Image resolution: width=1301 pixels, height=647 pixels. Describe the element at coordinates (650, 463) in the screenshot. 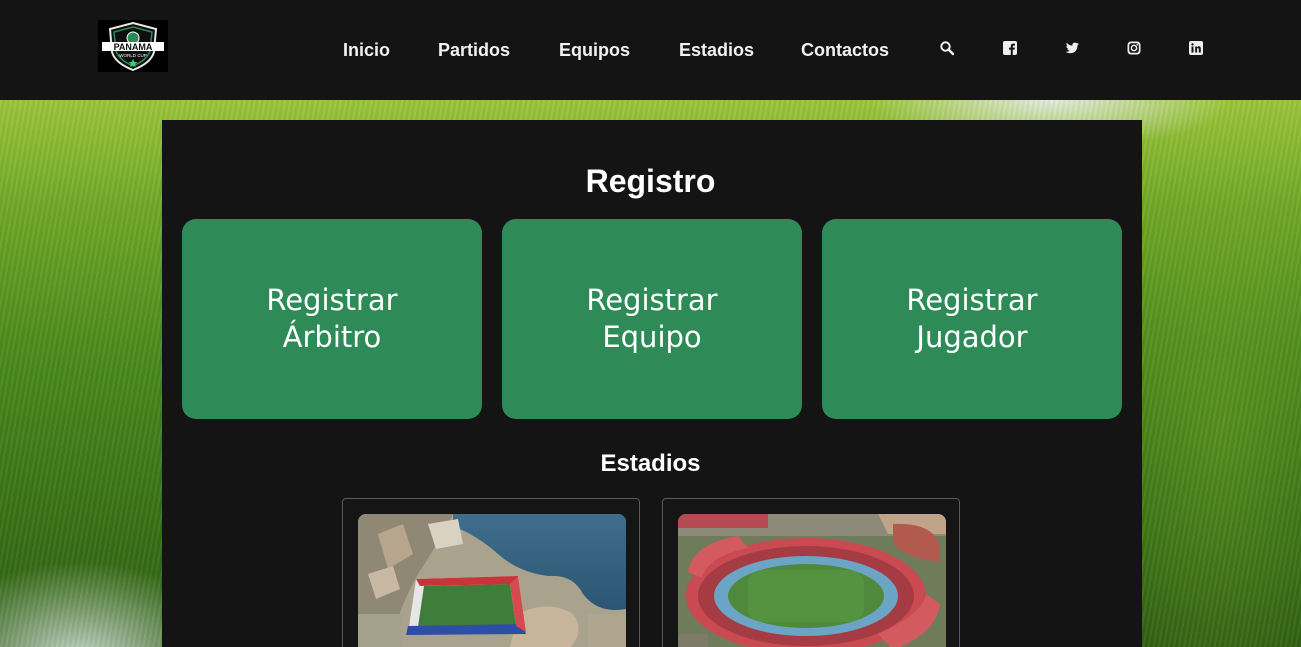

I see `stadiums-heading: Estadios` at that location.